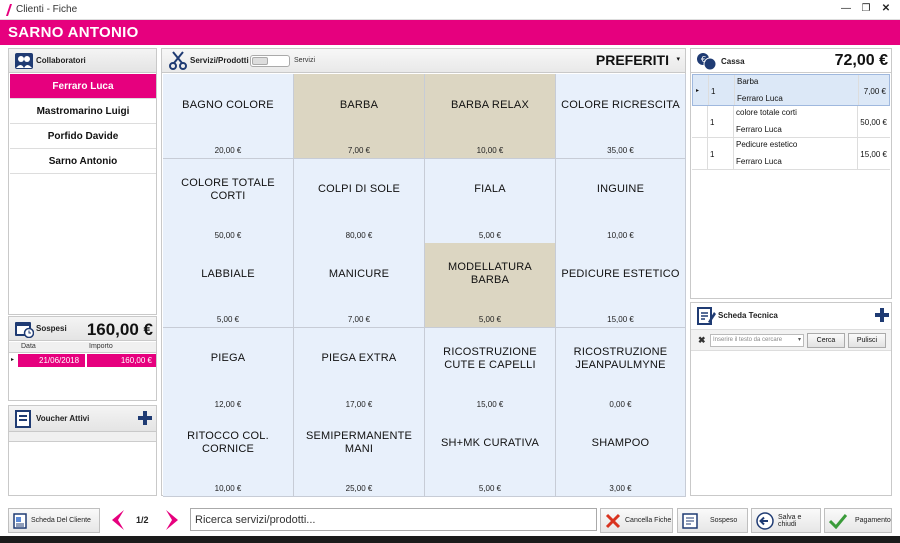  I want to click on service-price: 15,00 €, so click(620, 320).